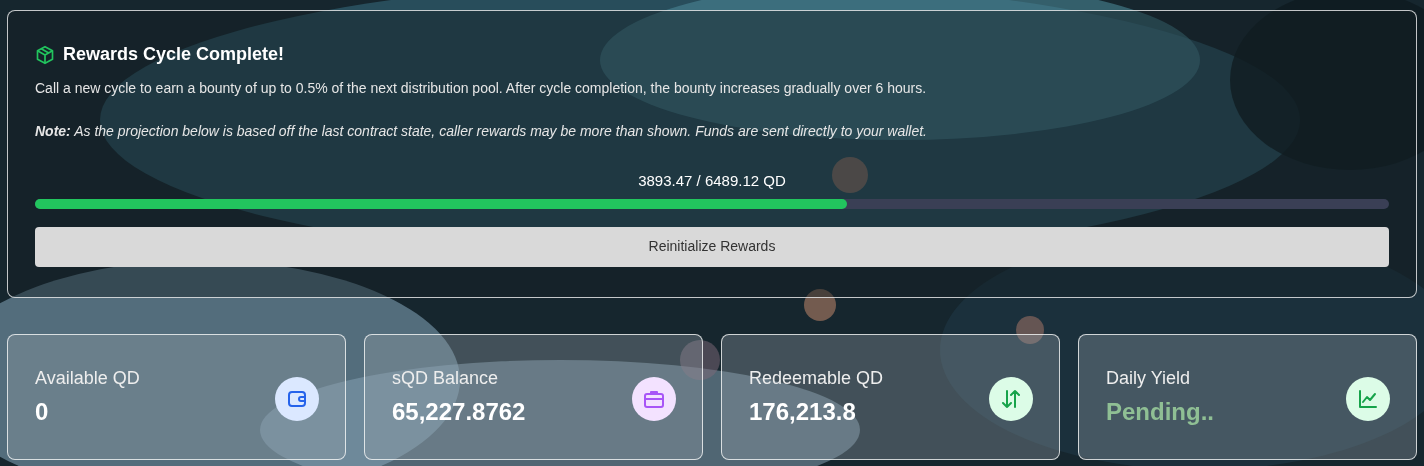  Describe the element at coordinates (803, 412) in the screenshot. I see `stat-value: 176,213.8` at that location.